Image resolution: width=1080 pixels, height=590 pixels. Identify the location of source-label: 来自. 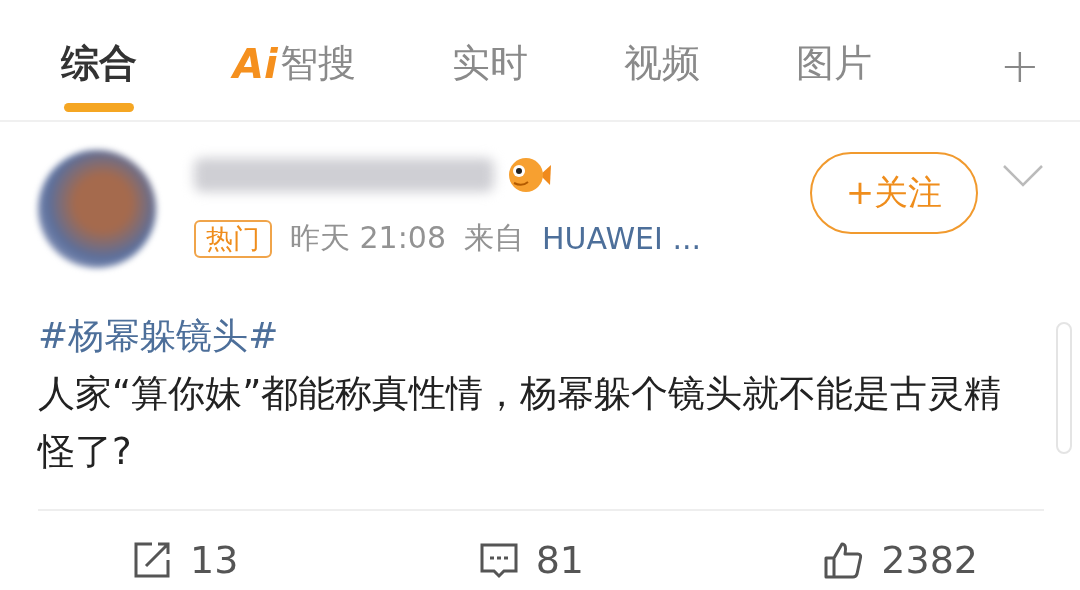
(494, 238).